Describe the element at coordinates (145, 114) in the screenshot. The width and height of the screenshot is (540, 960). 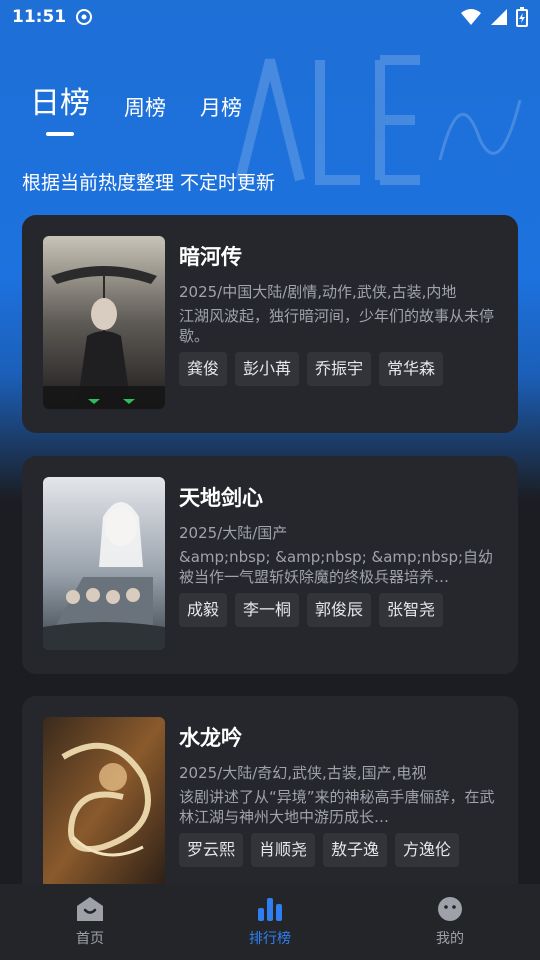
I see `tab-weekly: 周榜` at that location.